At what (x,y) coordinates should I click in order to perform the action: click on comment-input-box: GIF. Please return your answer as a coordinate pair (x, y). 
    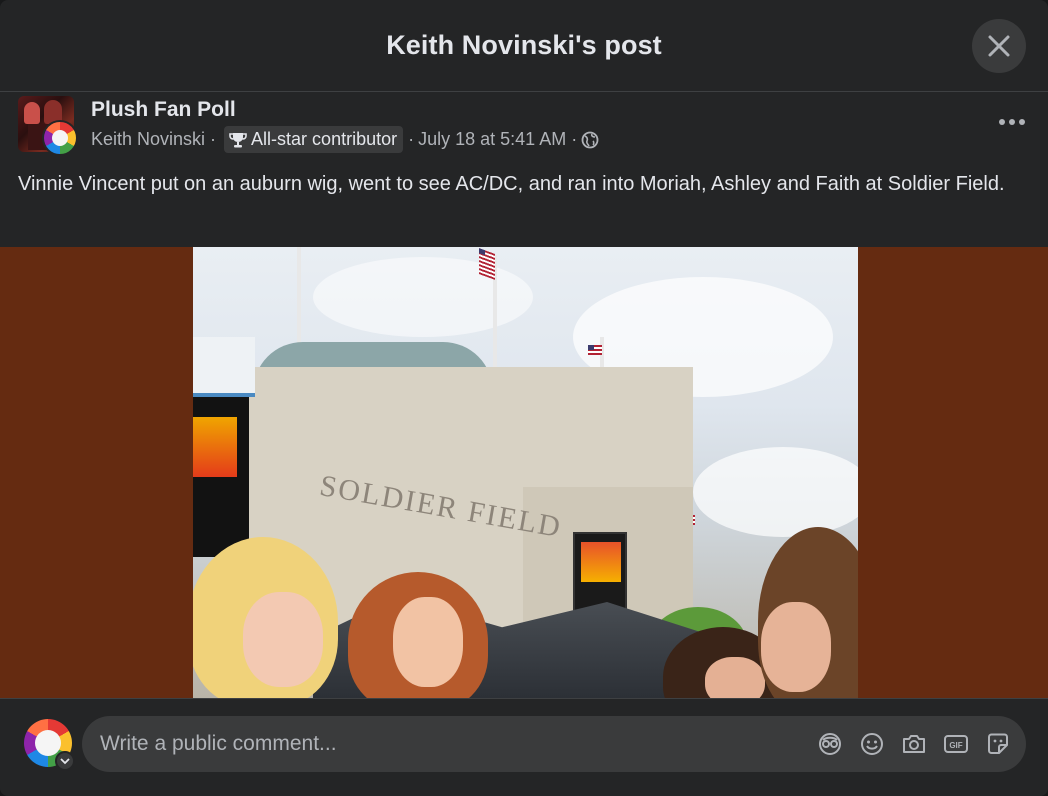
    Looking at the image, I should click on (554, 744).